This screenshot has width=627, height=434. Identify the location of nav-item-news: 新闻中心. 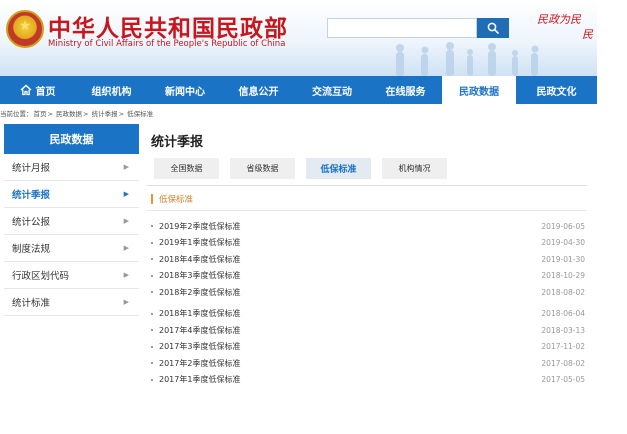
(185, 90).